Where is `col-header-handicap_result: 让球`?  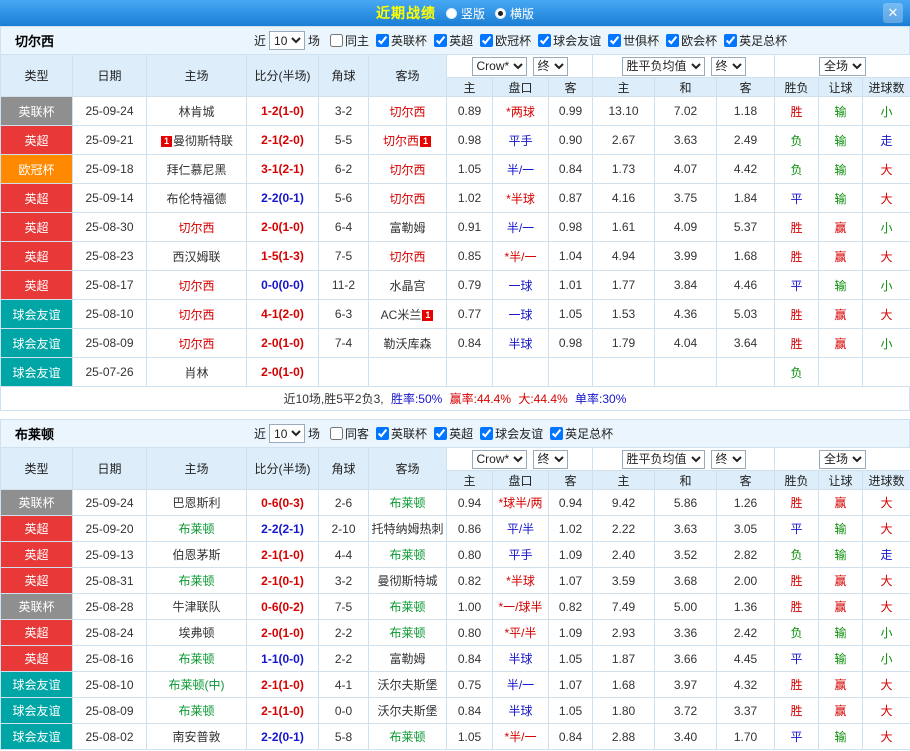
col-header-handicap_result: 让球 is located at coordinates (841, 480).